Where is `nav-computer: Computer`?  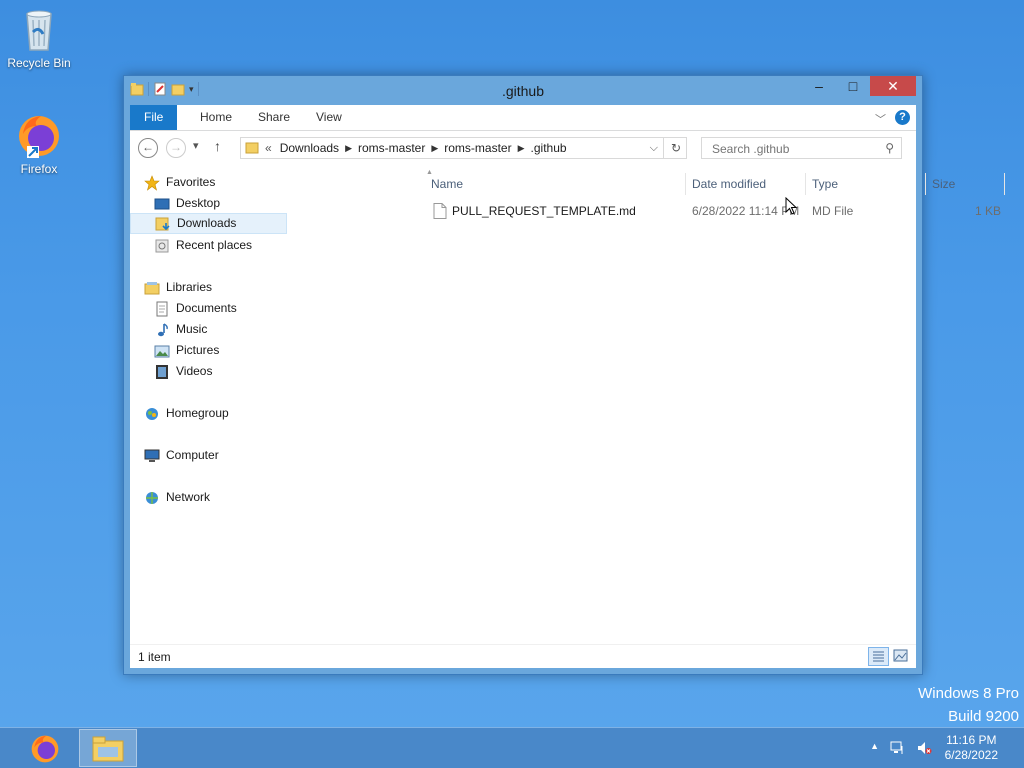 nav-computer: Computer is located at coordinates (181, 455).